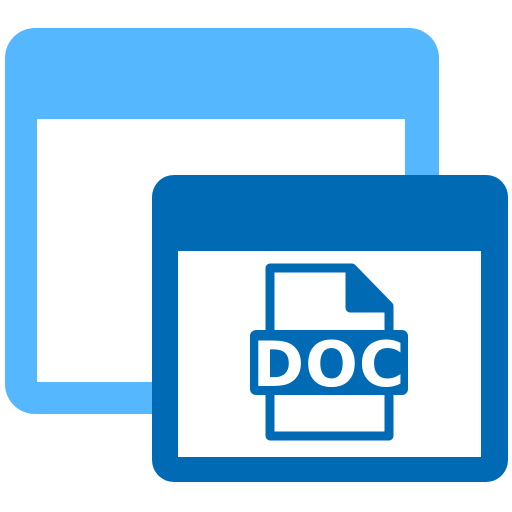 The width and height of the screenshot is (512, 512). What do you see at coordinates (329, 364) in the screenshot?
I see `document-type-label: DOC` at bounding box center [329, 364].